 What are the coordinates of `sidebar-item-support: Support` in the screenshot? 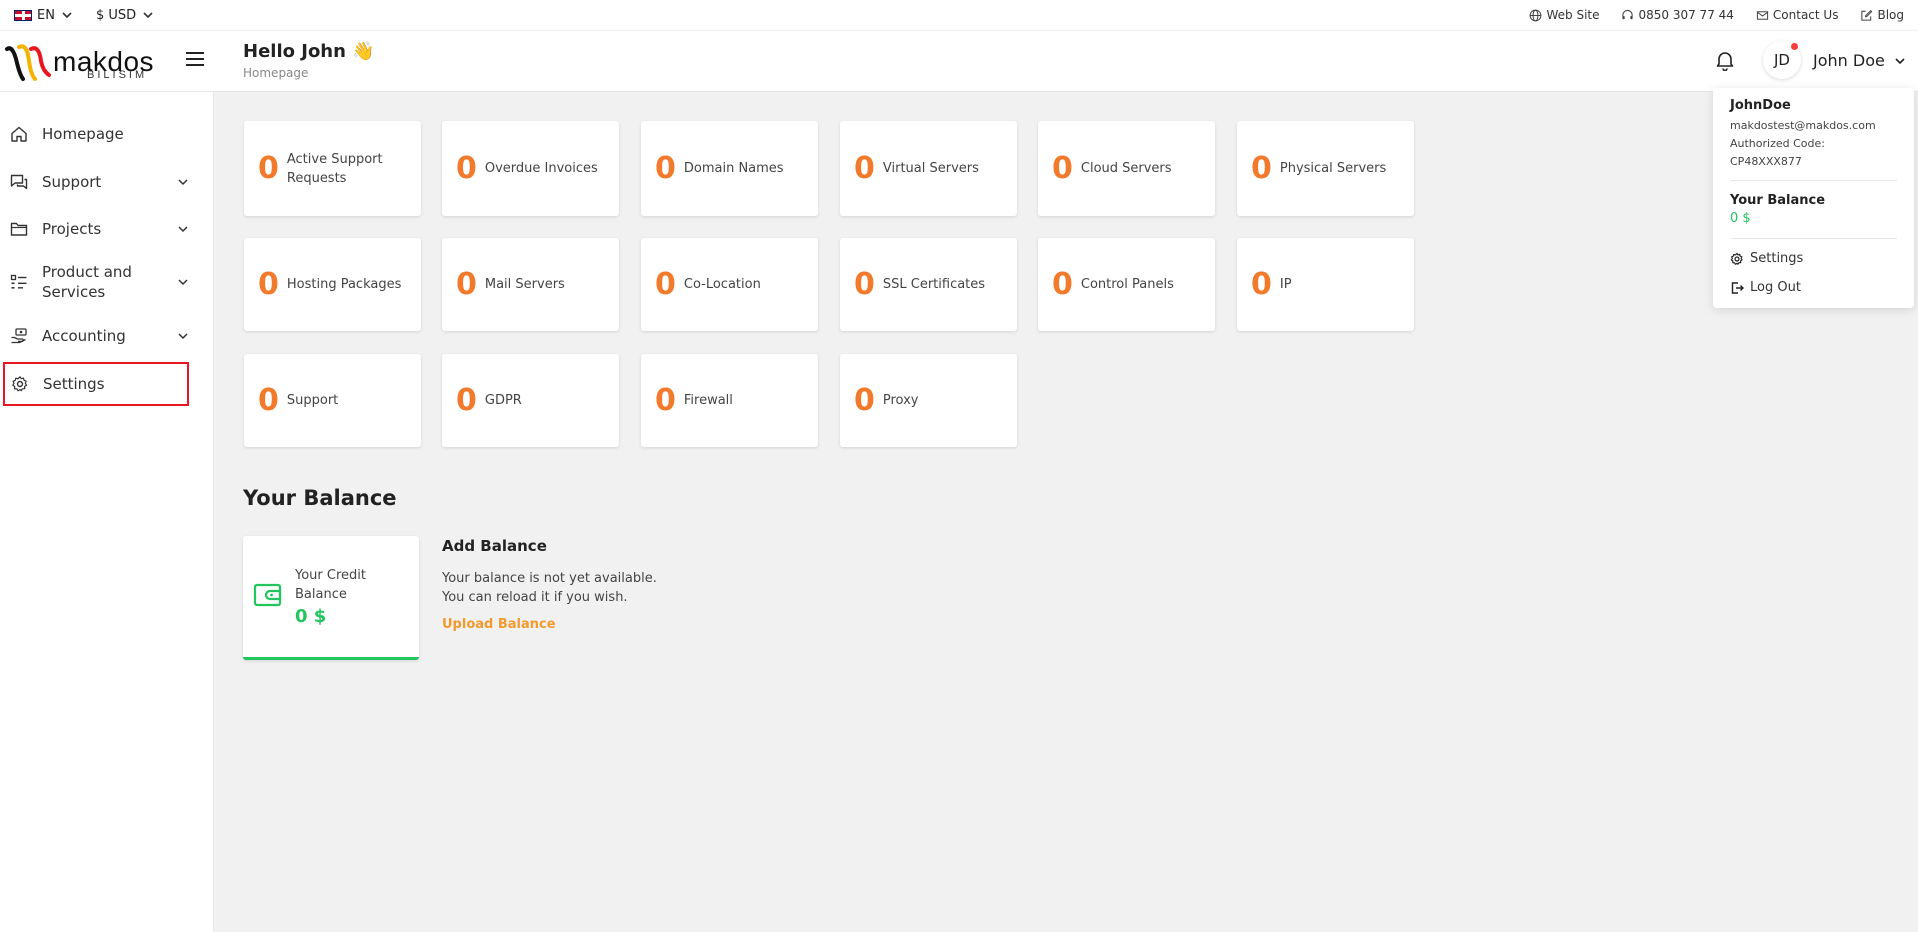 It's located at (96, 182).